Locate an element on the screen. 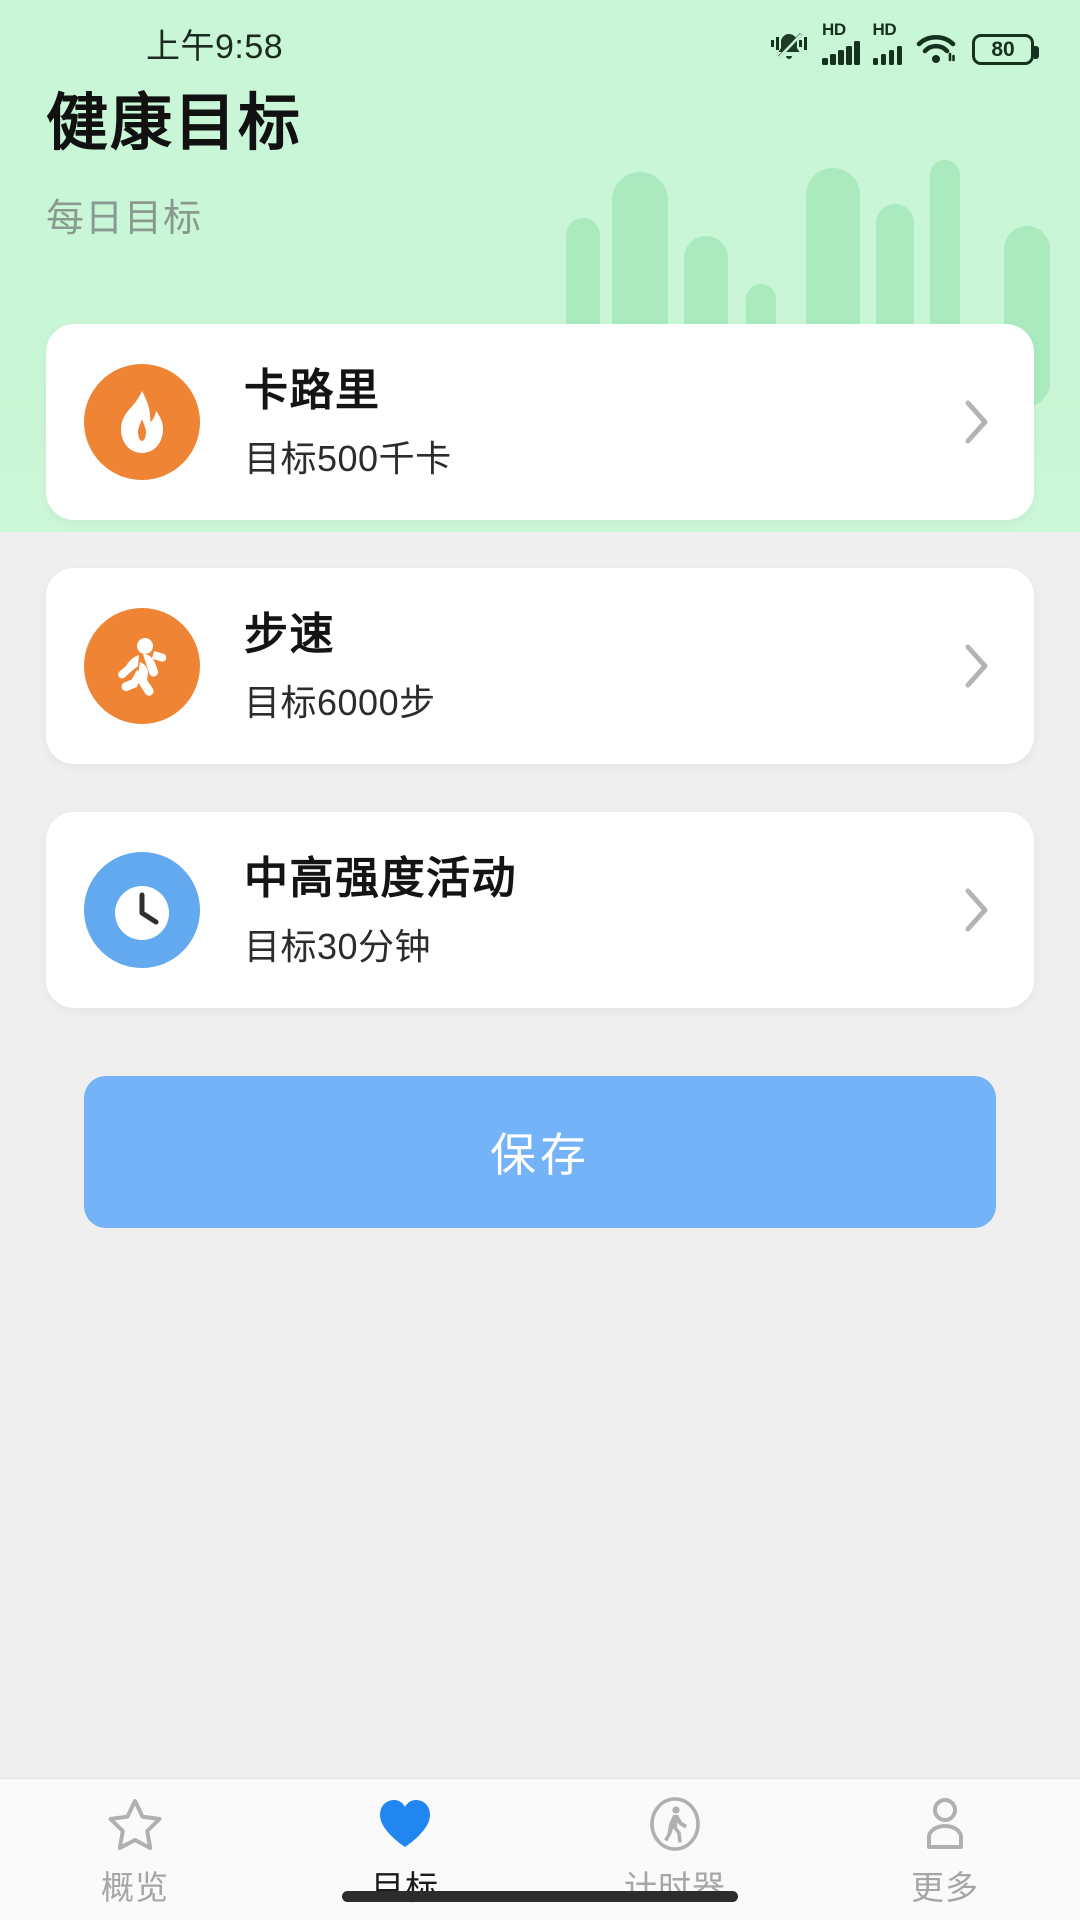 This screenshot has height=1920, width=1080. tab-more: 更多 is located at coordinates (945, 1852).